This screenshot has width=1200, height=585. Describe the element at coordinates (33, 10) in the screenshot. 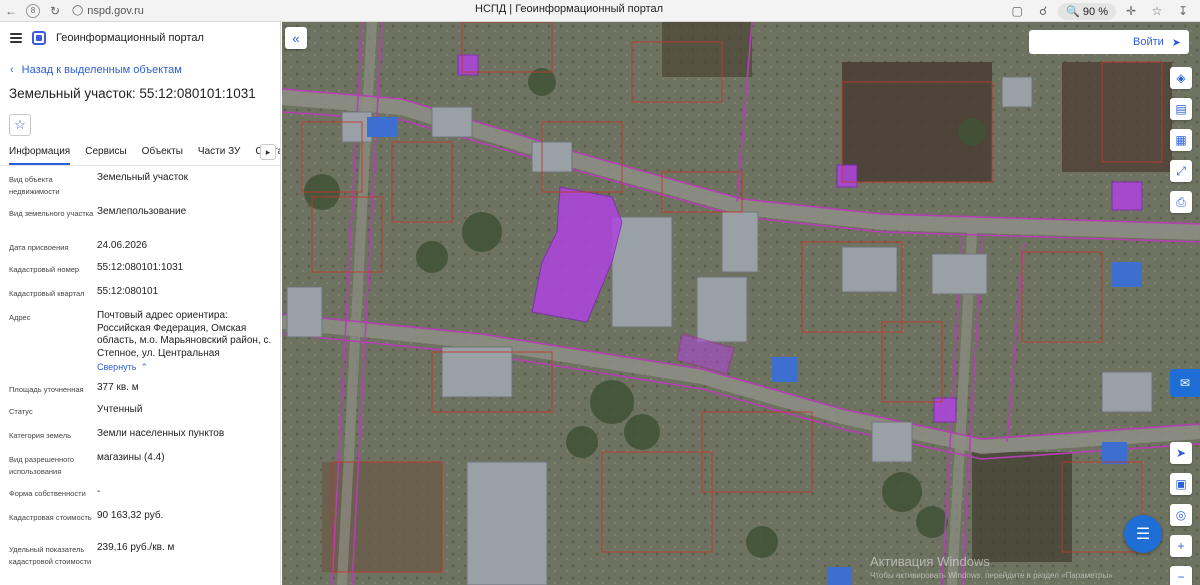

I see `extension-icon: 8` at that location.